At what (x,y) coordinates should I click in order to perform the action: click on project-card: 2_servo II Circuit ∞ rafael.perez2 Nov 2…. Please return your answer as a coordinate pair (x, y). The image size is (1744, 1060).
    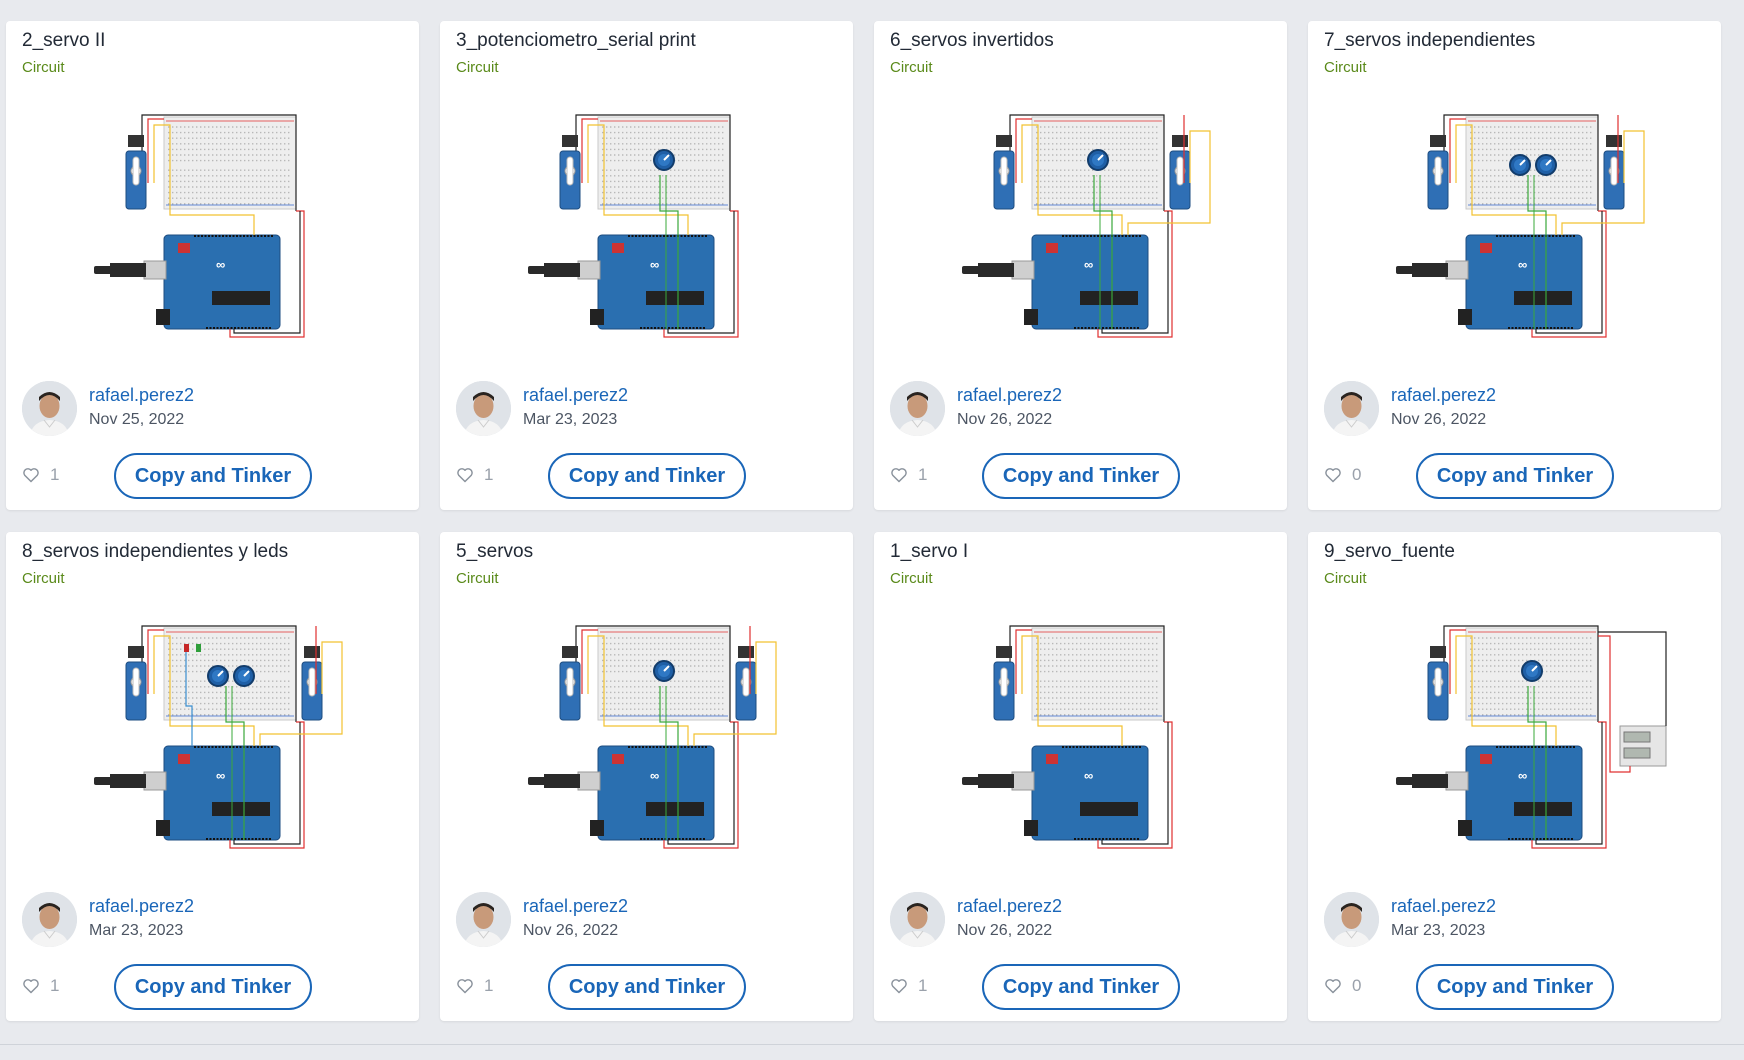
    Looking at the image, I should click on (212, 265).